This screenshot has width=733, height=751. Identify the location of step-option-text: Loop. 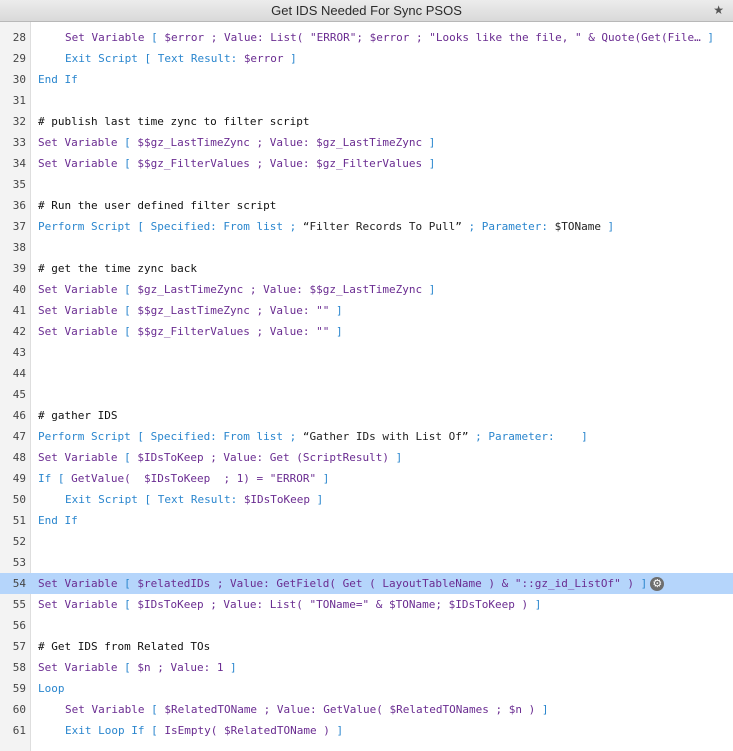
(51, 688).